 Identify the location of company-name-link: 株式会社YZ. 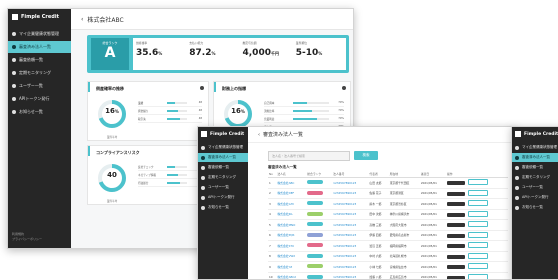
(291, 267).